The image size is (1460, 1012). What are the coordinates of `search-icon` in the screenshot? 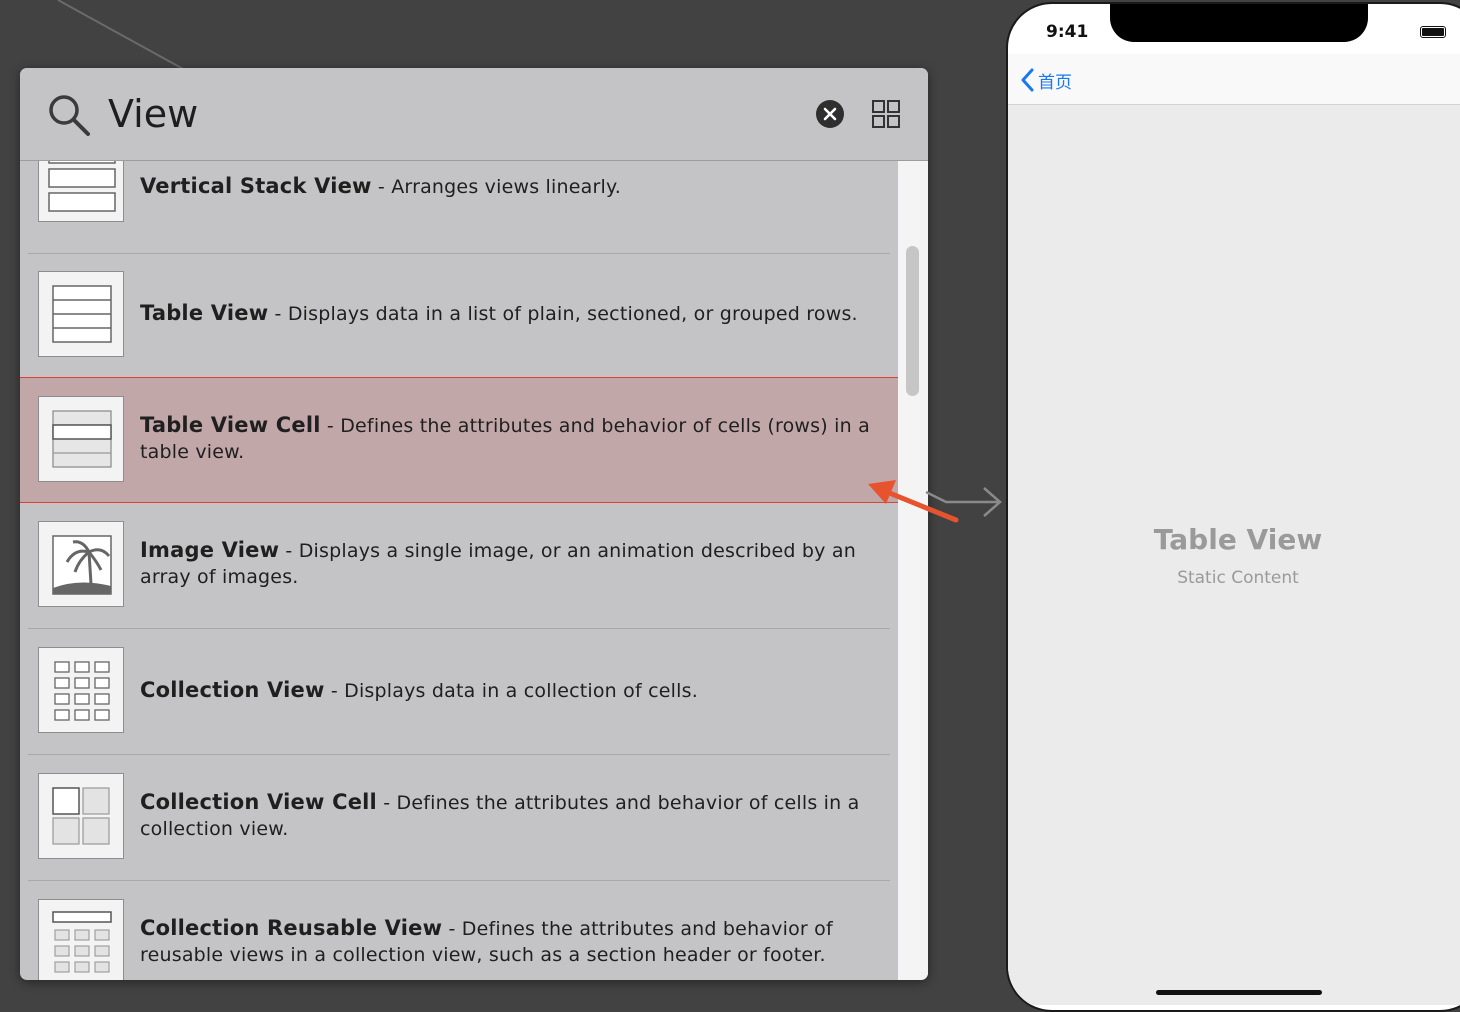 It's located at (69, 115).